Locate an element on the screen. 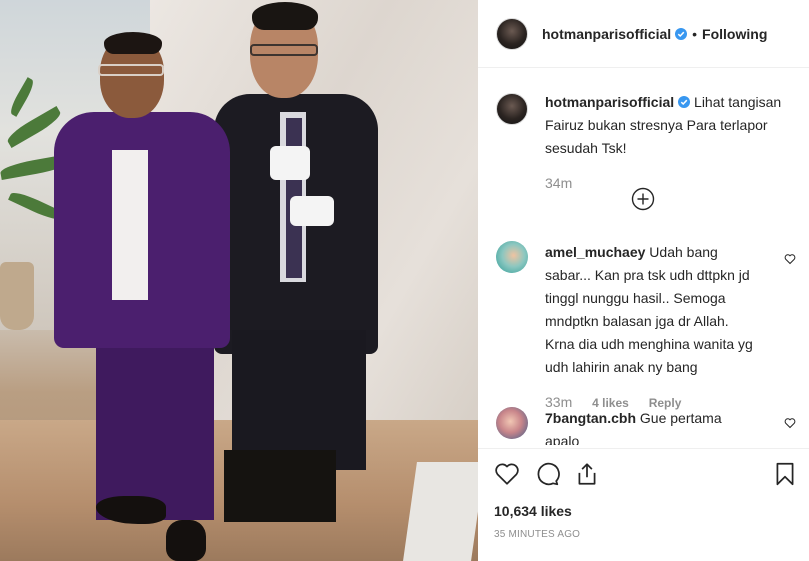  comment-item: 7bangtan.cbh Gue pertama apalo 34m is located at coordinates (646, 426).